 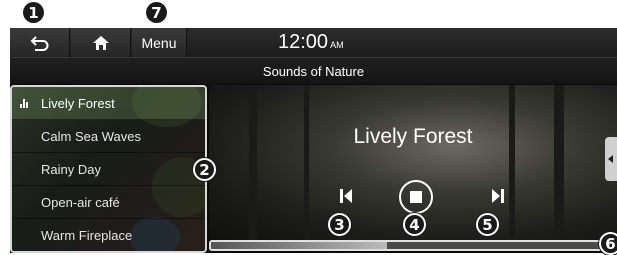 I want to click on list-item: Warm Fireplace, so click(x=108, y=235).